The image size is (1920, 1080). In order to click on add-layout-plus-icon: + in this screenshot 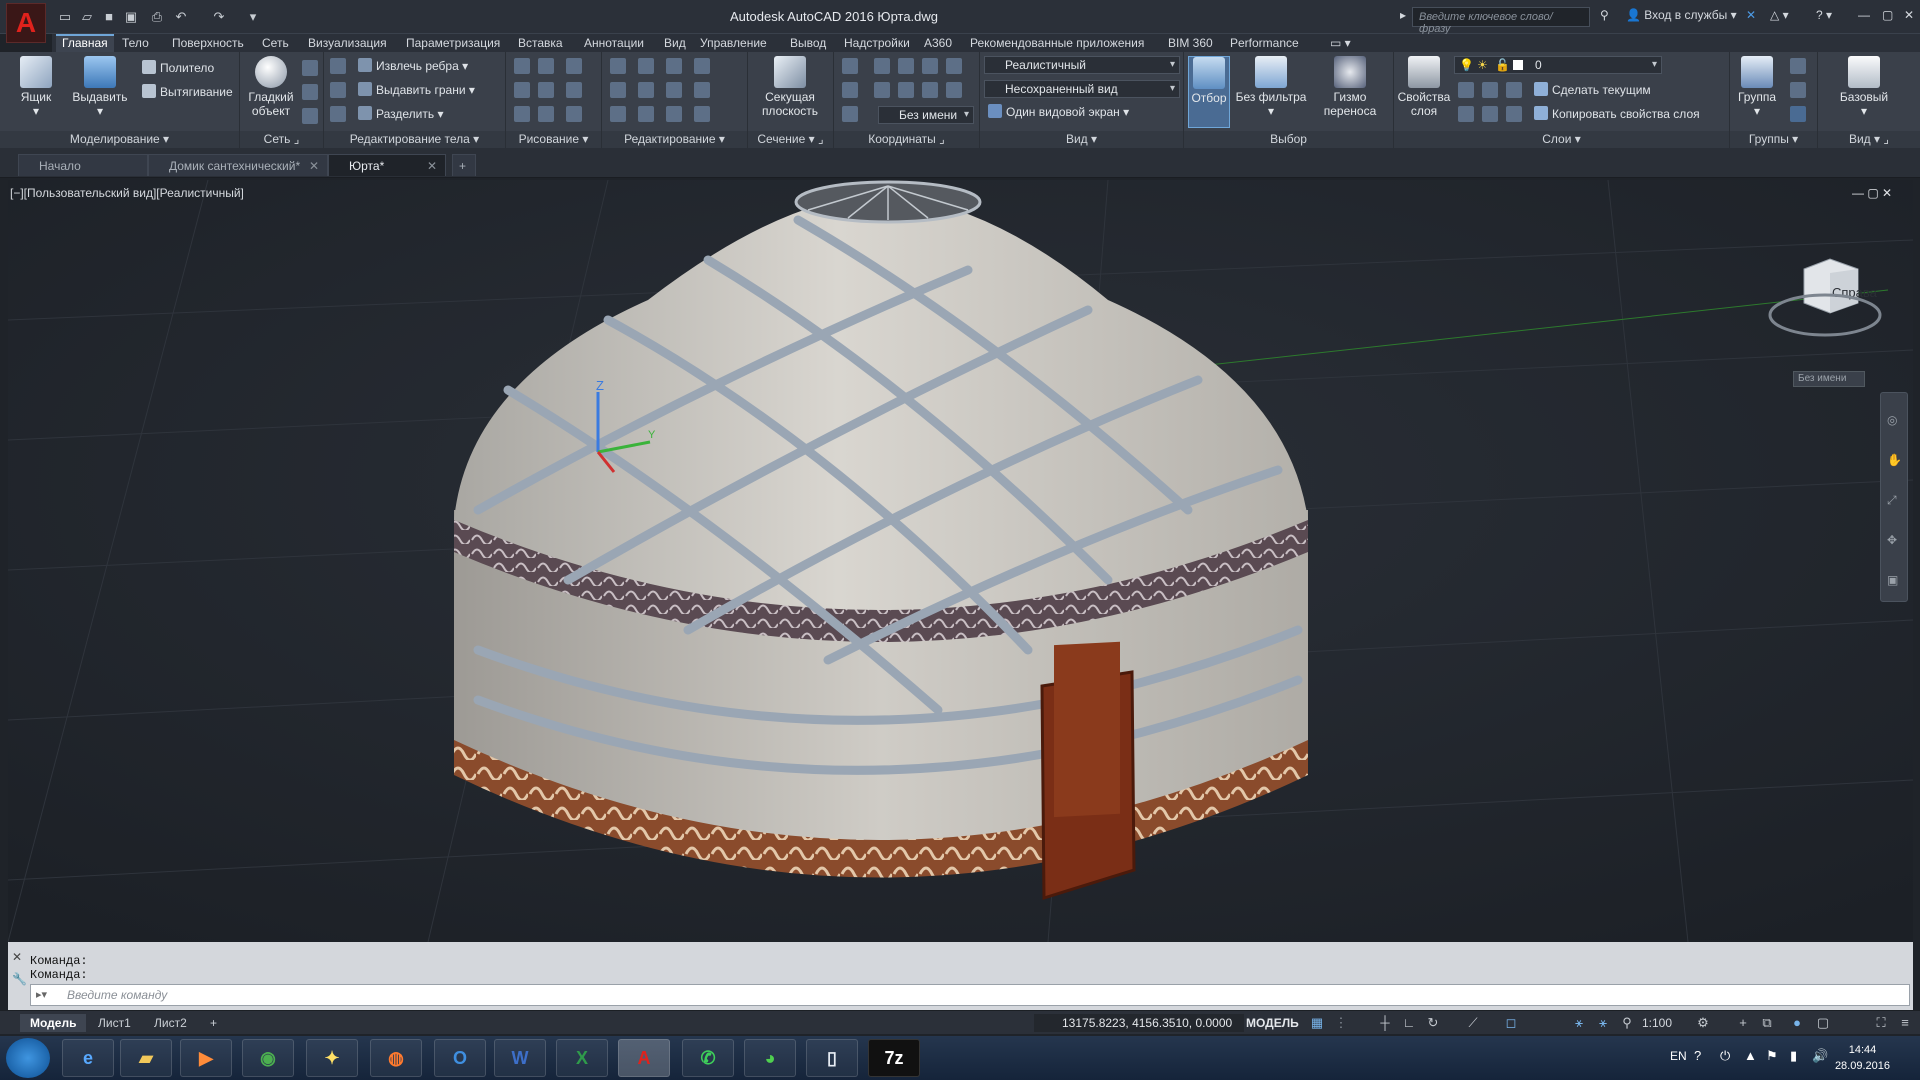, I will do `click(213, 1023)`.